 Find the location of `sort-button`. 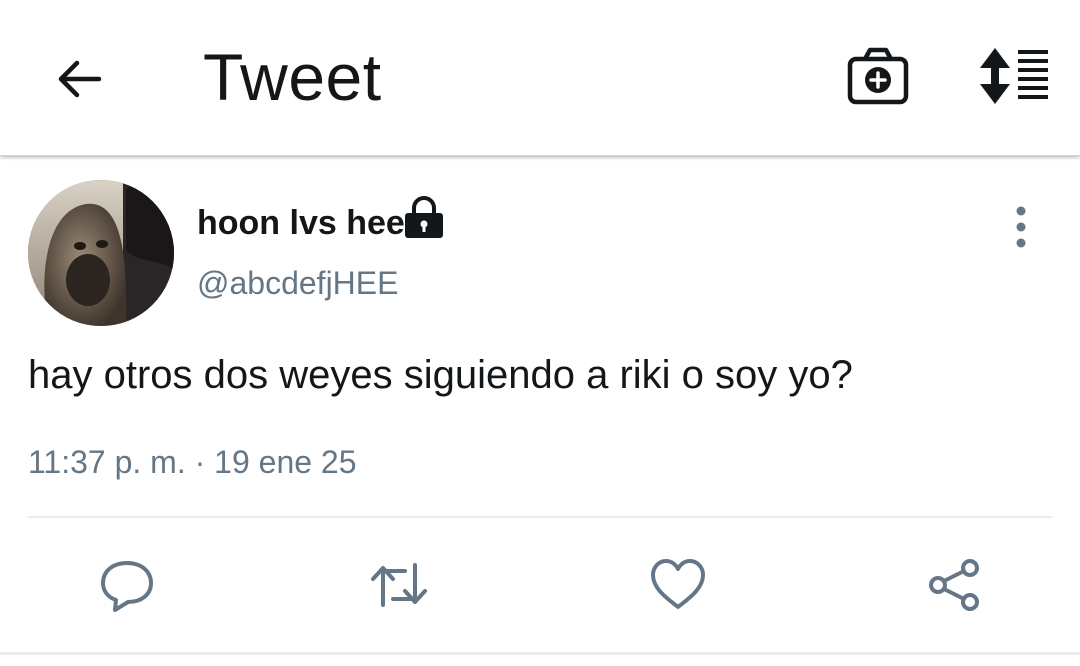

sort-button is located at coordinates (1013, 76).